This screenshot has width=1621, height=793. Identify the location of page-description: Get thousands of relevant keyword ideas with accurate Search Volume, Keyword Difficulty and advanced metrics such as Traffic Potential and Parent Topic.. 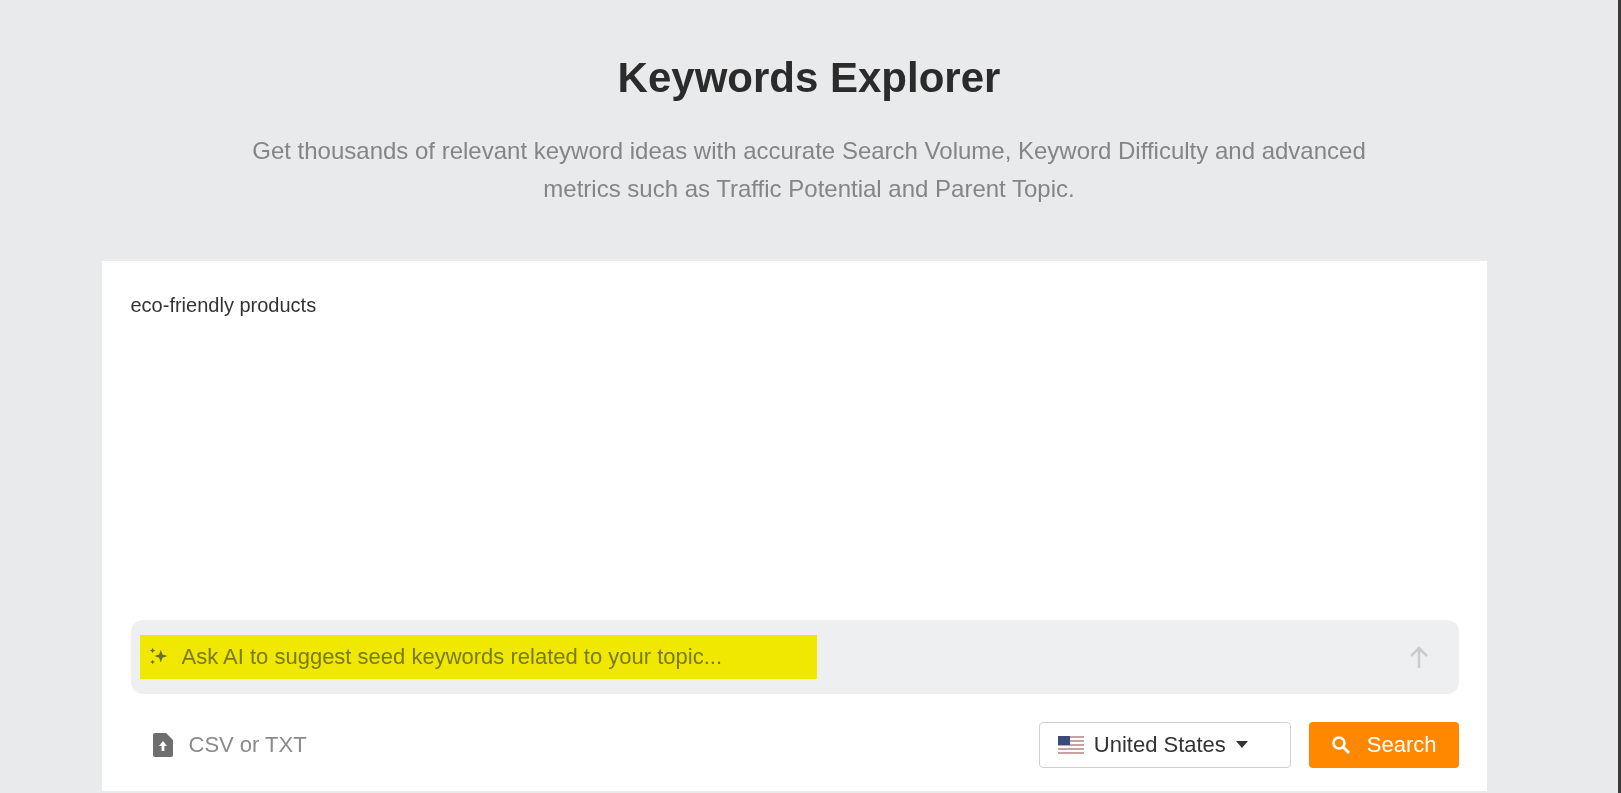
(809, 170).